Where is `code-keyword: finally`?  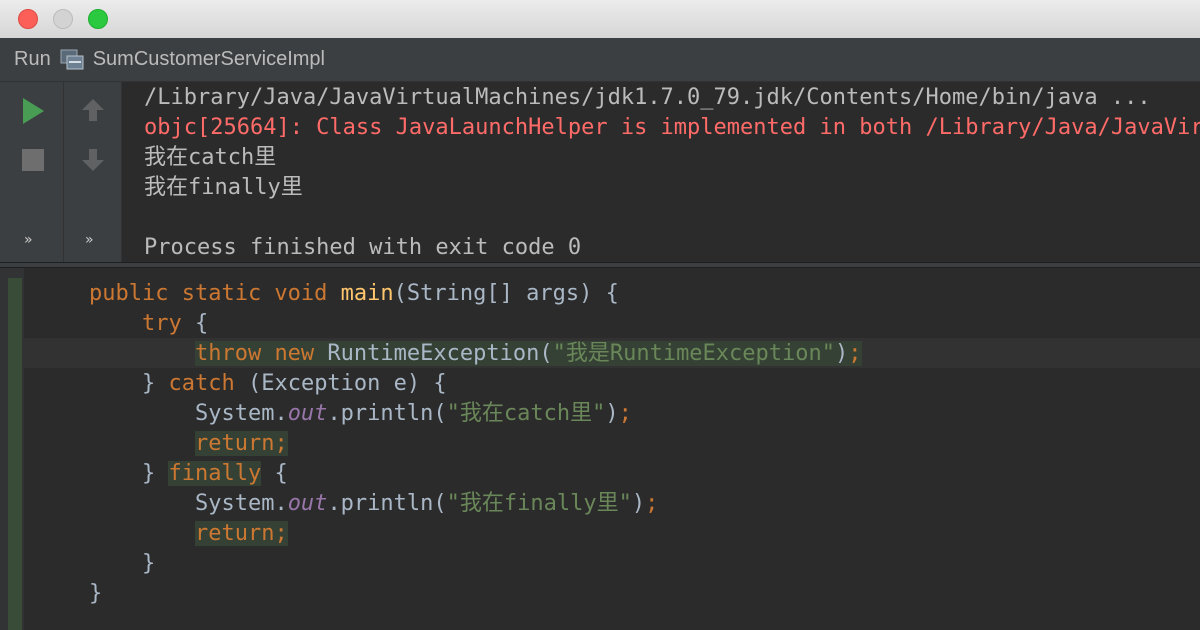 code-keyword: finally is located at coordinates (215, 473).